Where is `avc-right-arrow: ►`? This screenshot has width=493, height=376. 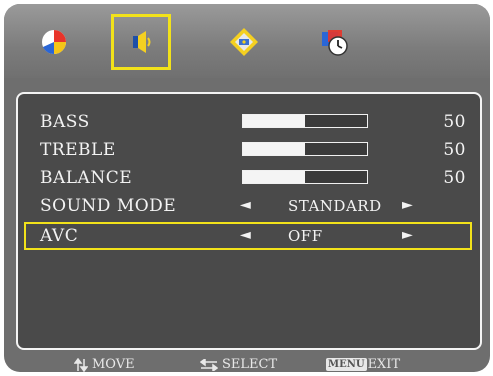 avc-right-arrow: ► is located at coordinates (407, 235).